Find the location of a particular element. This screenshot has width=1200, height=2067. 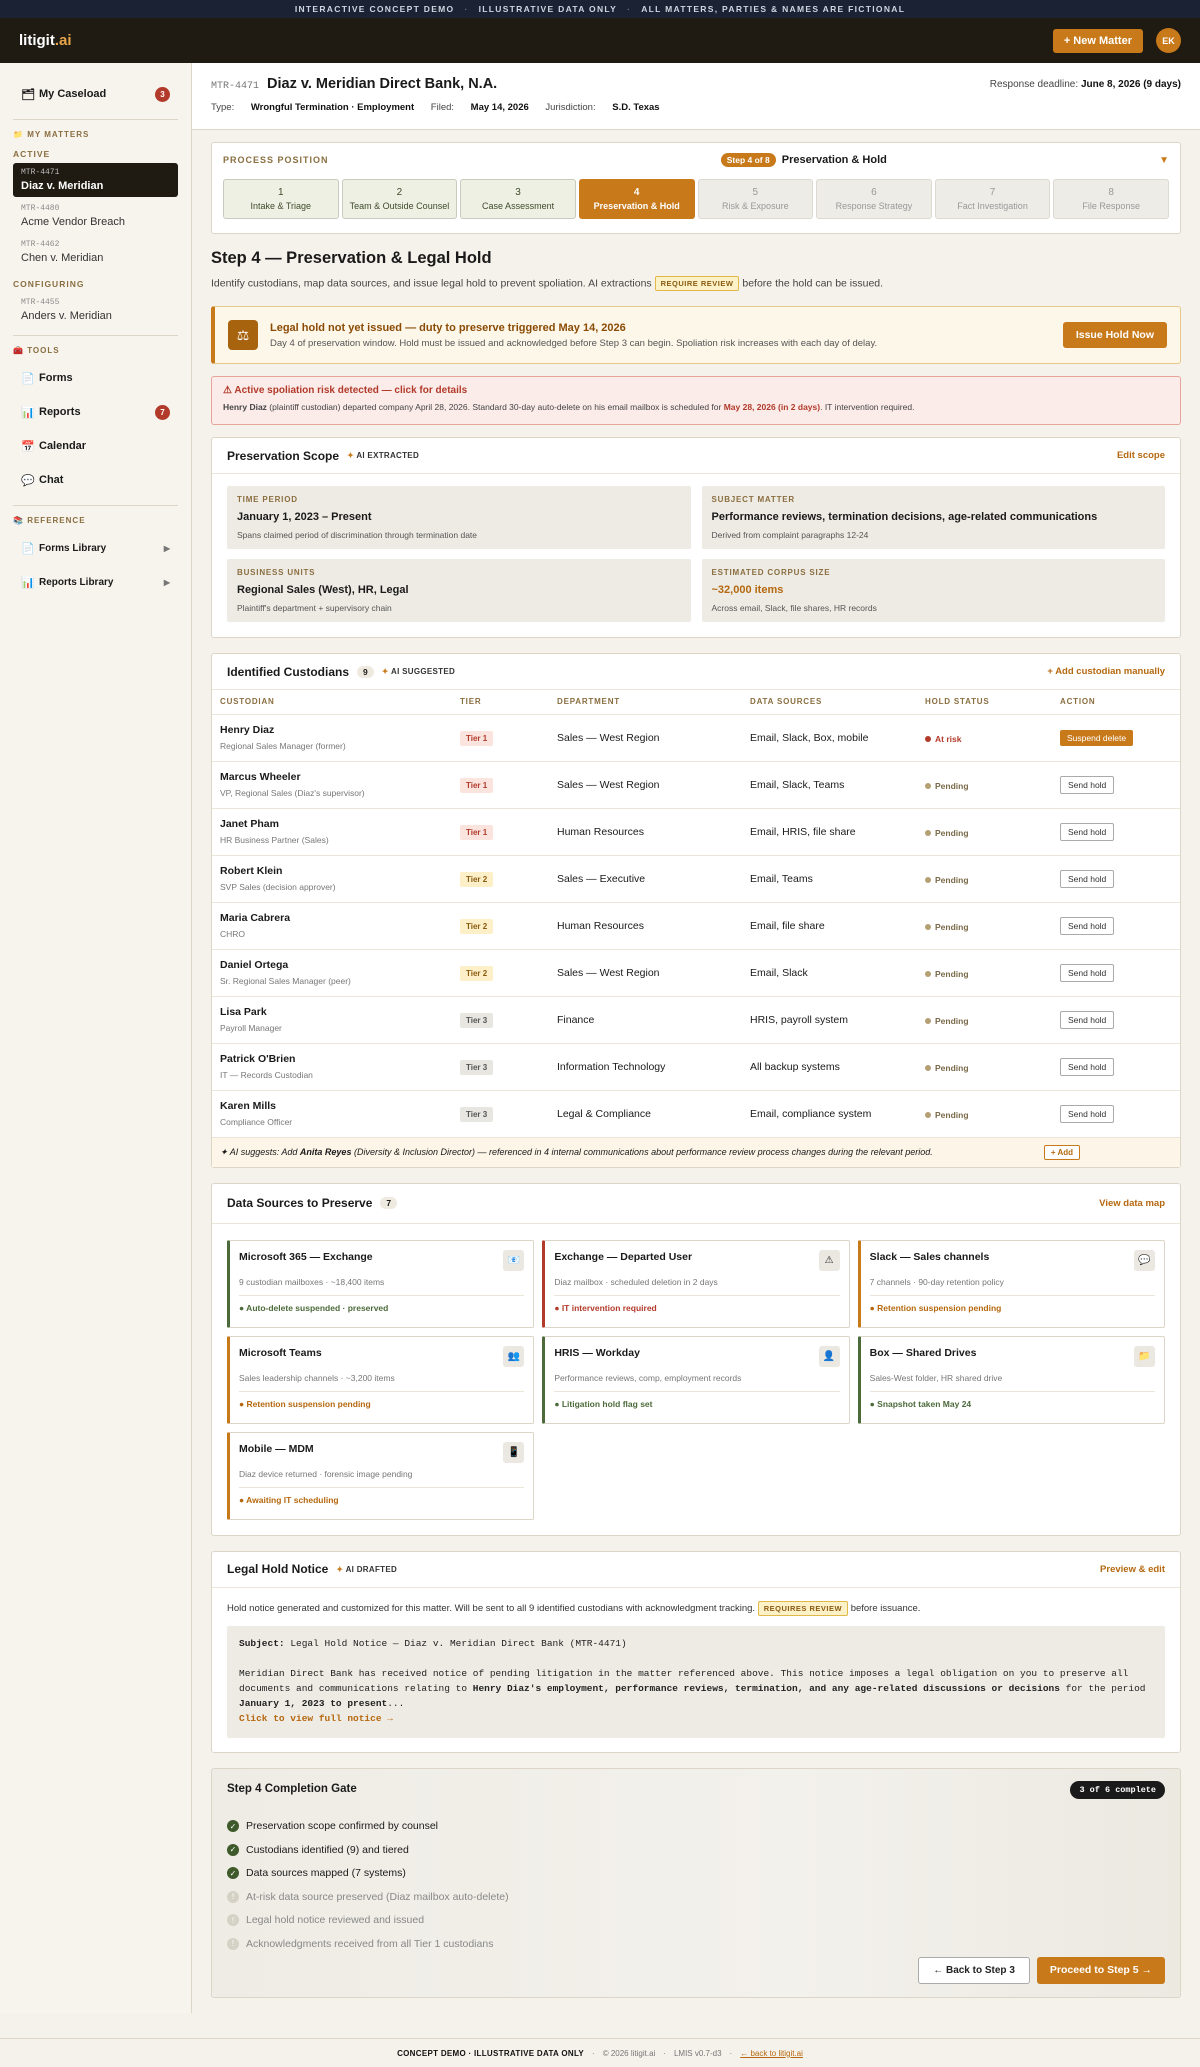

view-full-notice-link: Click to view full notice → is located at coordinates (696, 1718).